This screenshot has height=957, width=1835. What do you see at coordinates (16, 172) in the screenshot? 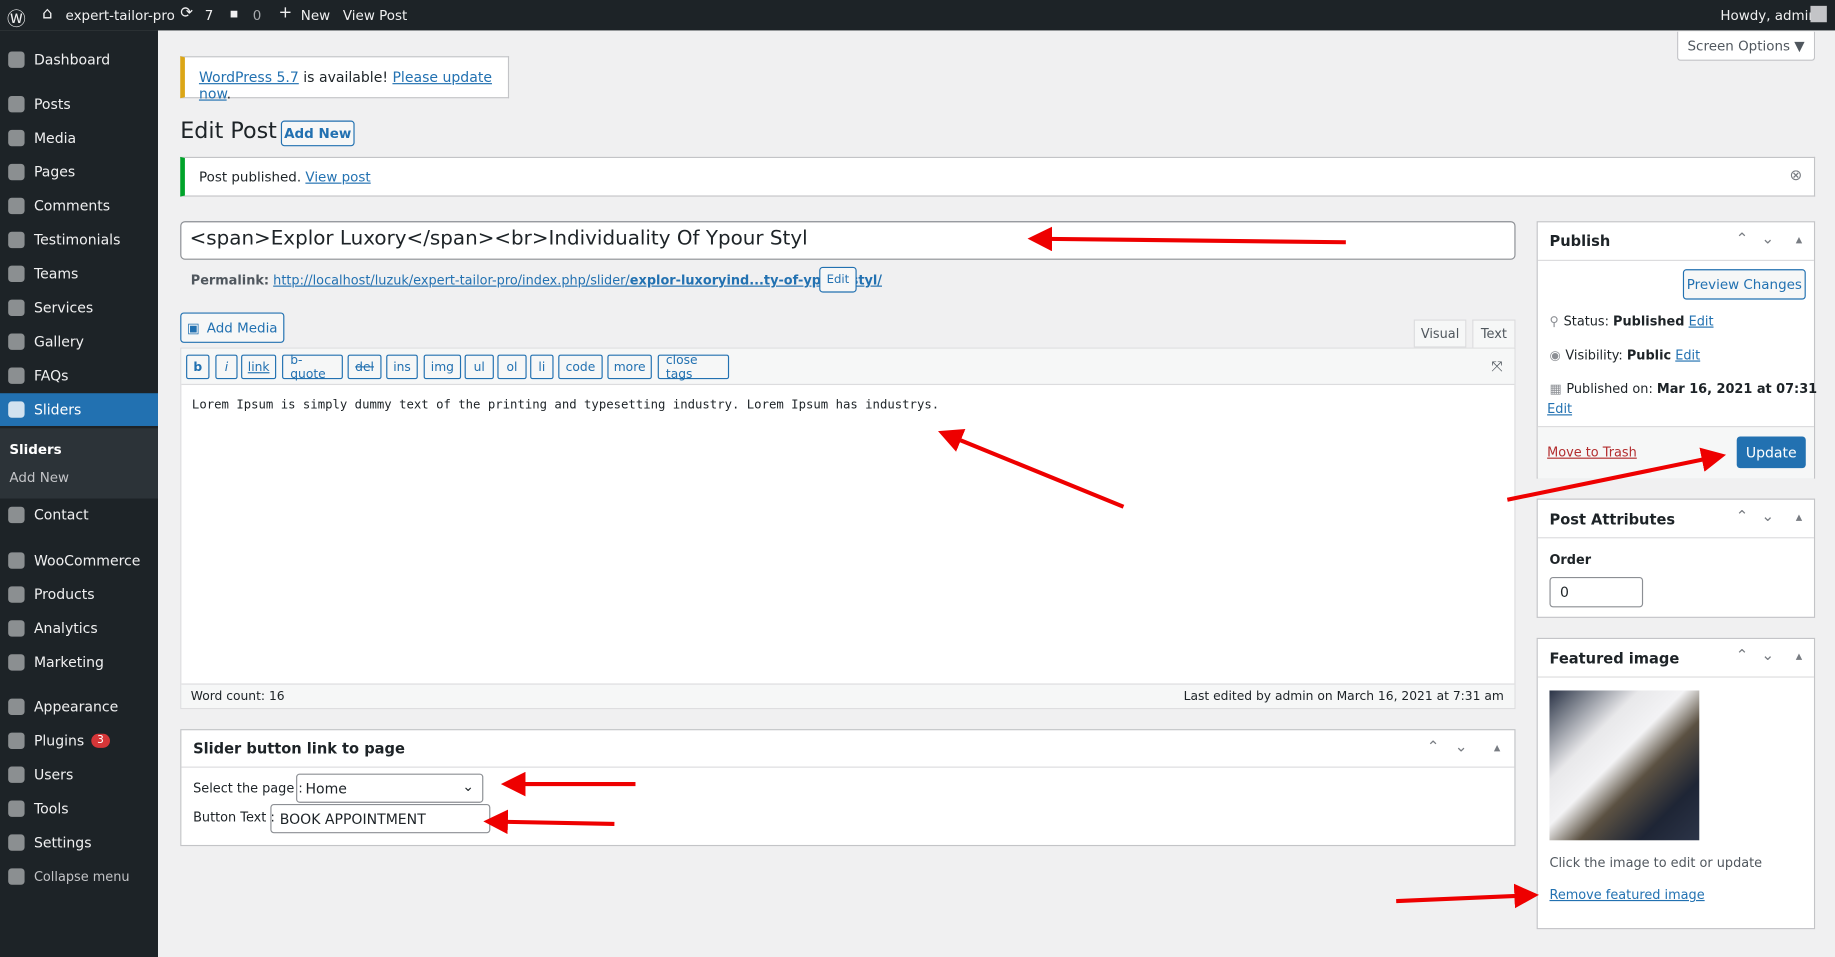
I see `pages-icon` at bounding box center [16, 172].